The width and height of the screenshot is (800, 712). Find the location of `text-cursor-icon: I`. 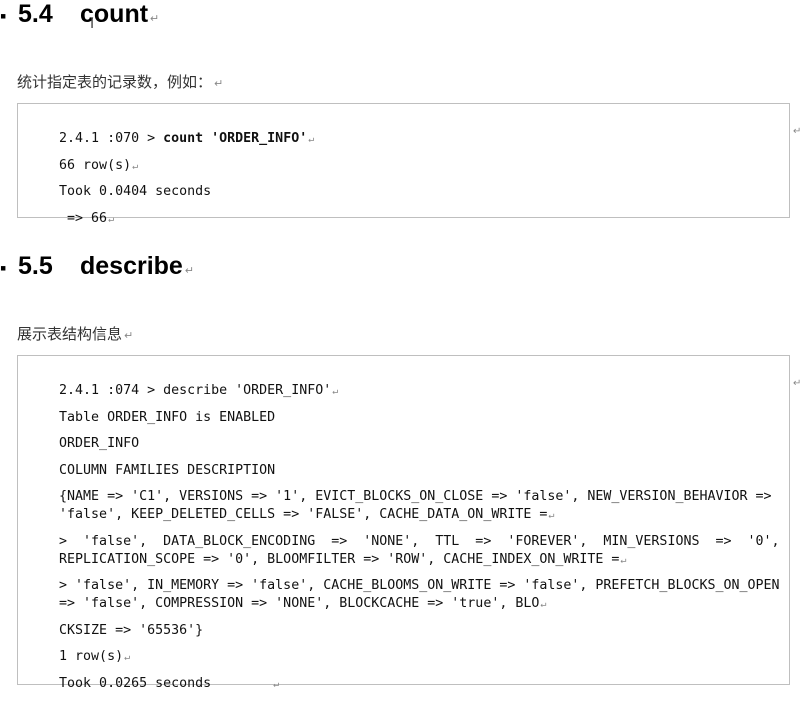

text-cursor-icon: I is located at coordinates (92, 24).